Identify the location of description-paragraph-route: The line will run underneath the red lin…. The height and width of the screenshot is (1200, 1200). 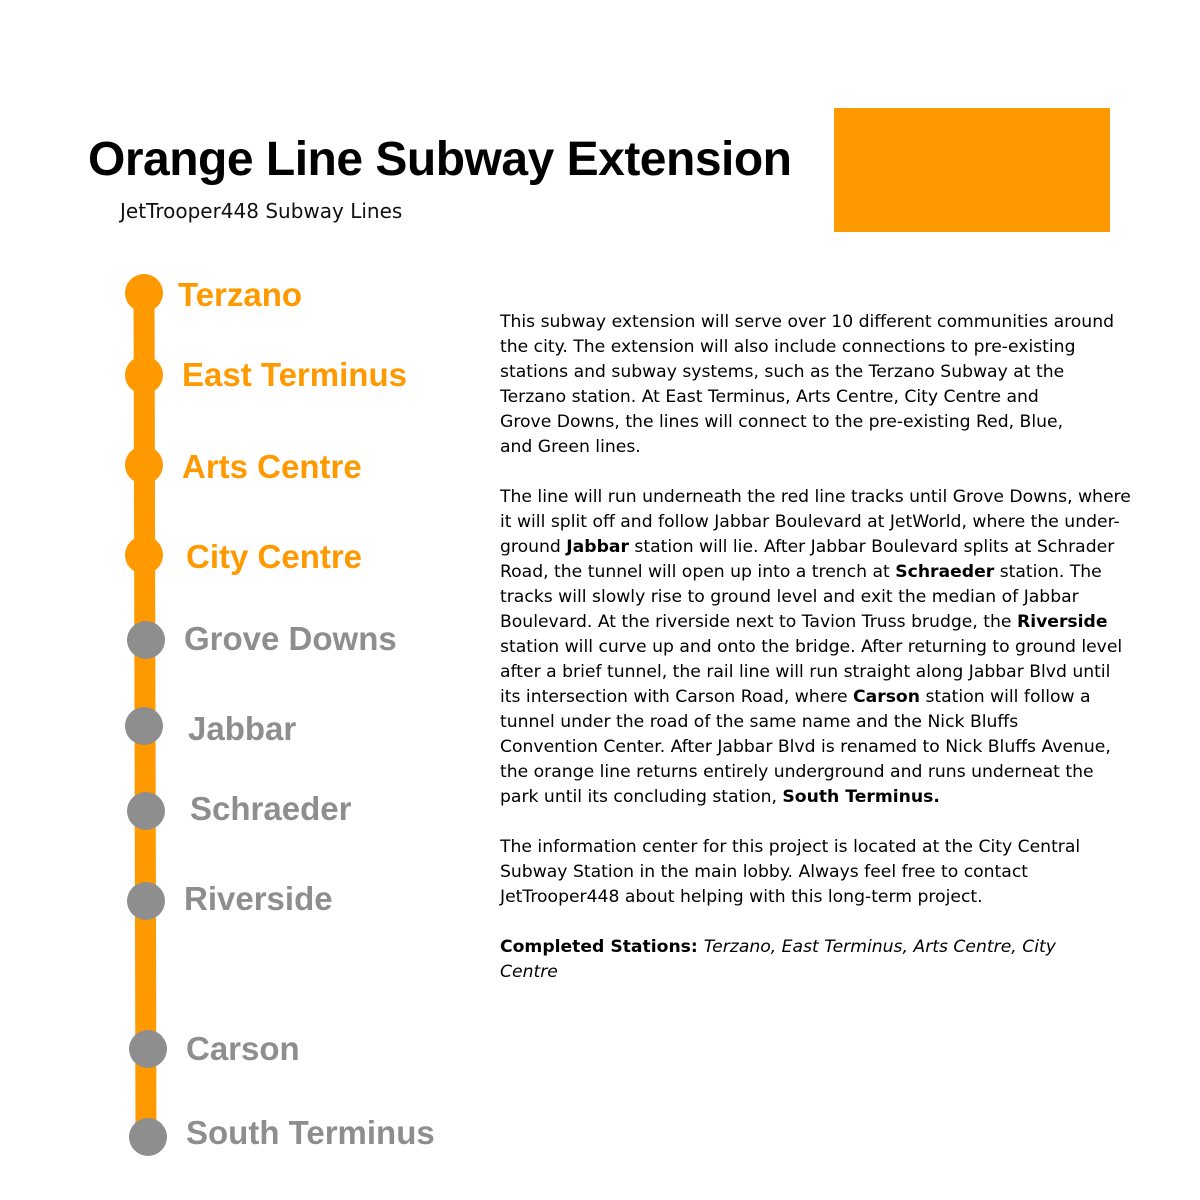
(815, 647).